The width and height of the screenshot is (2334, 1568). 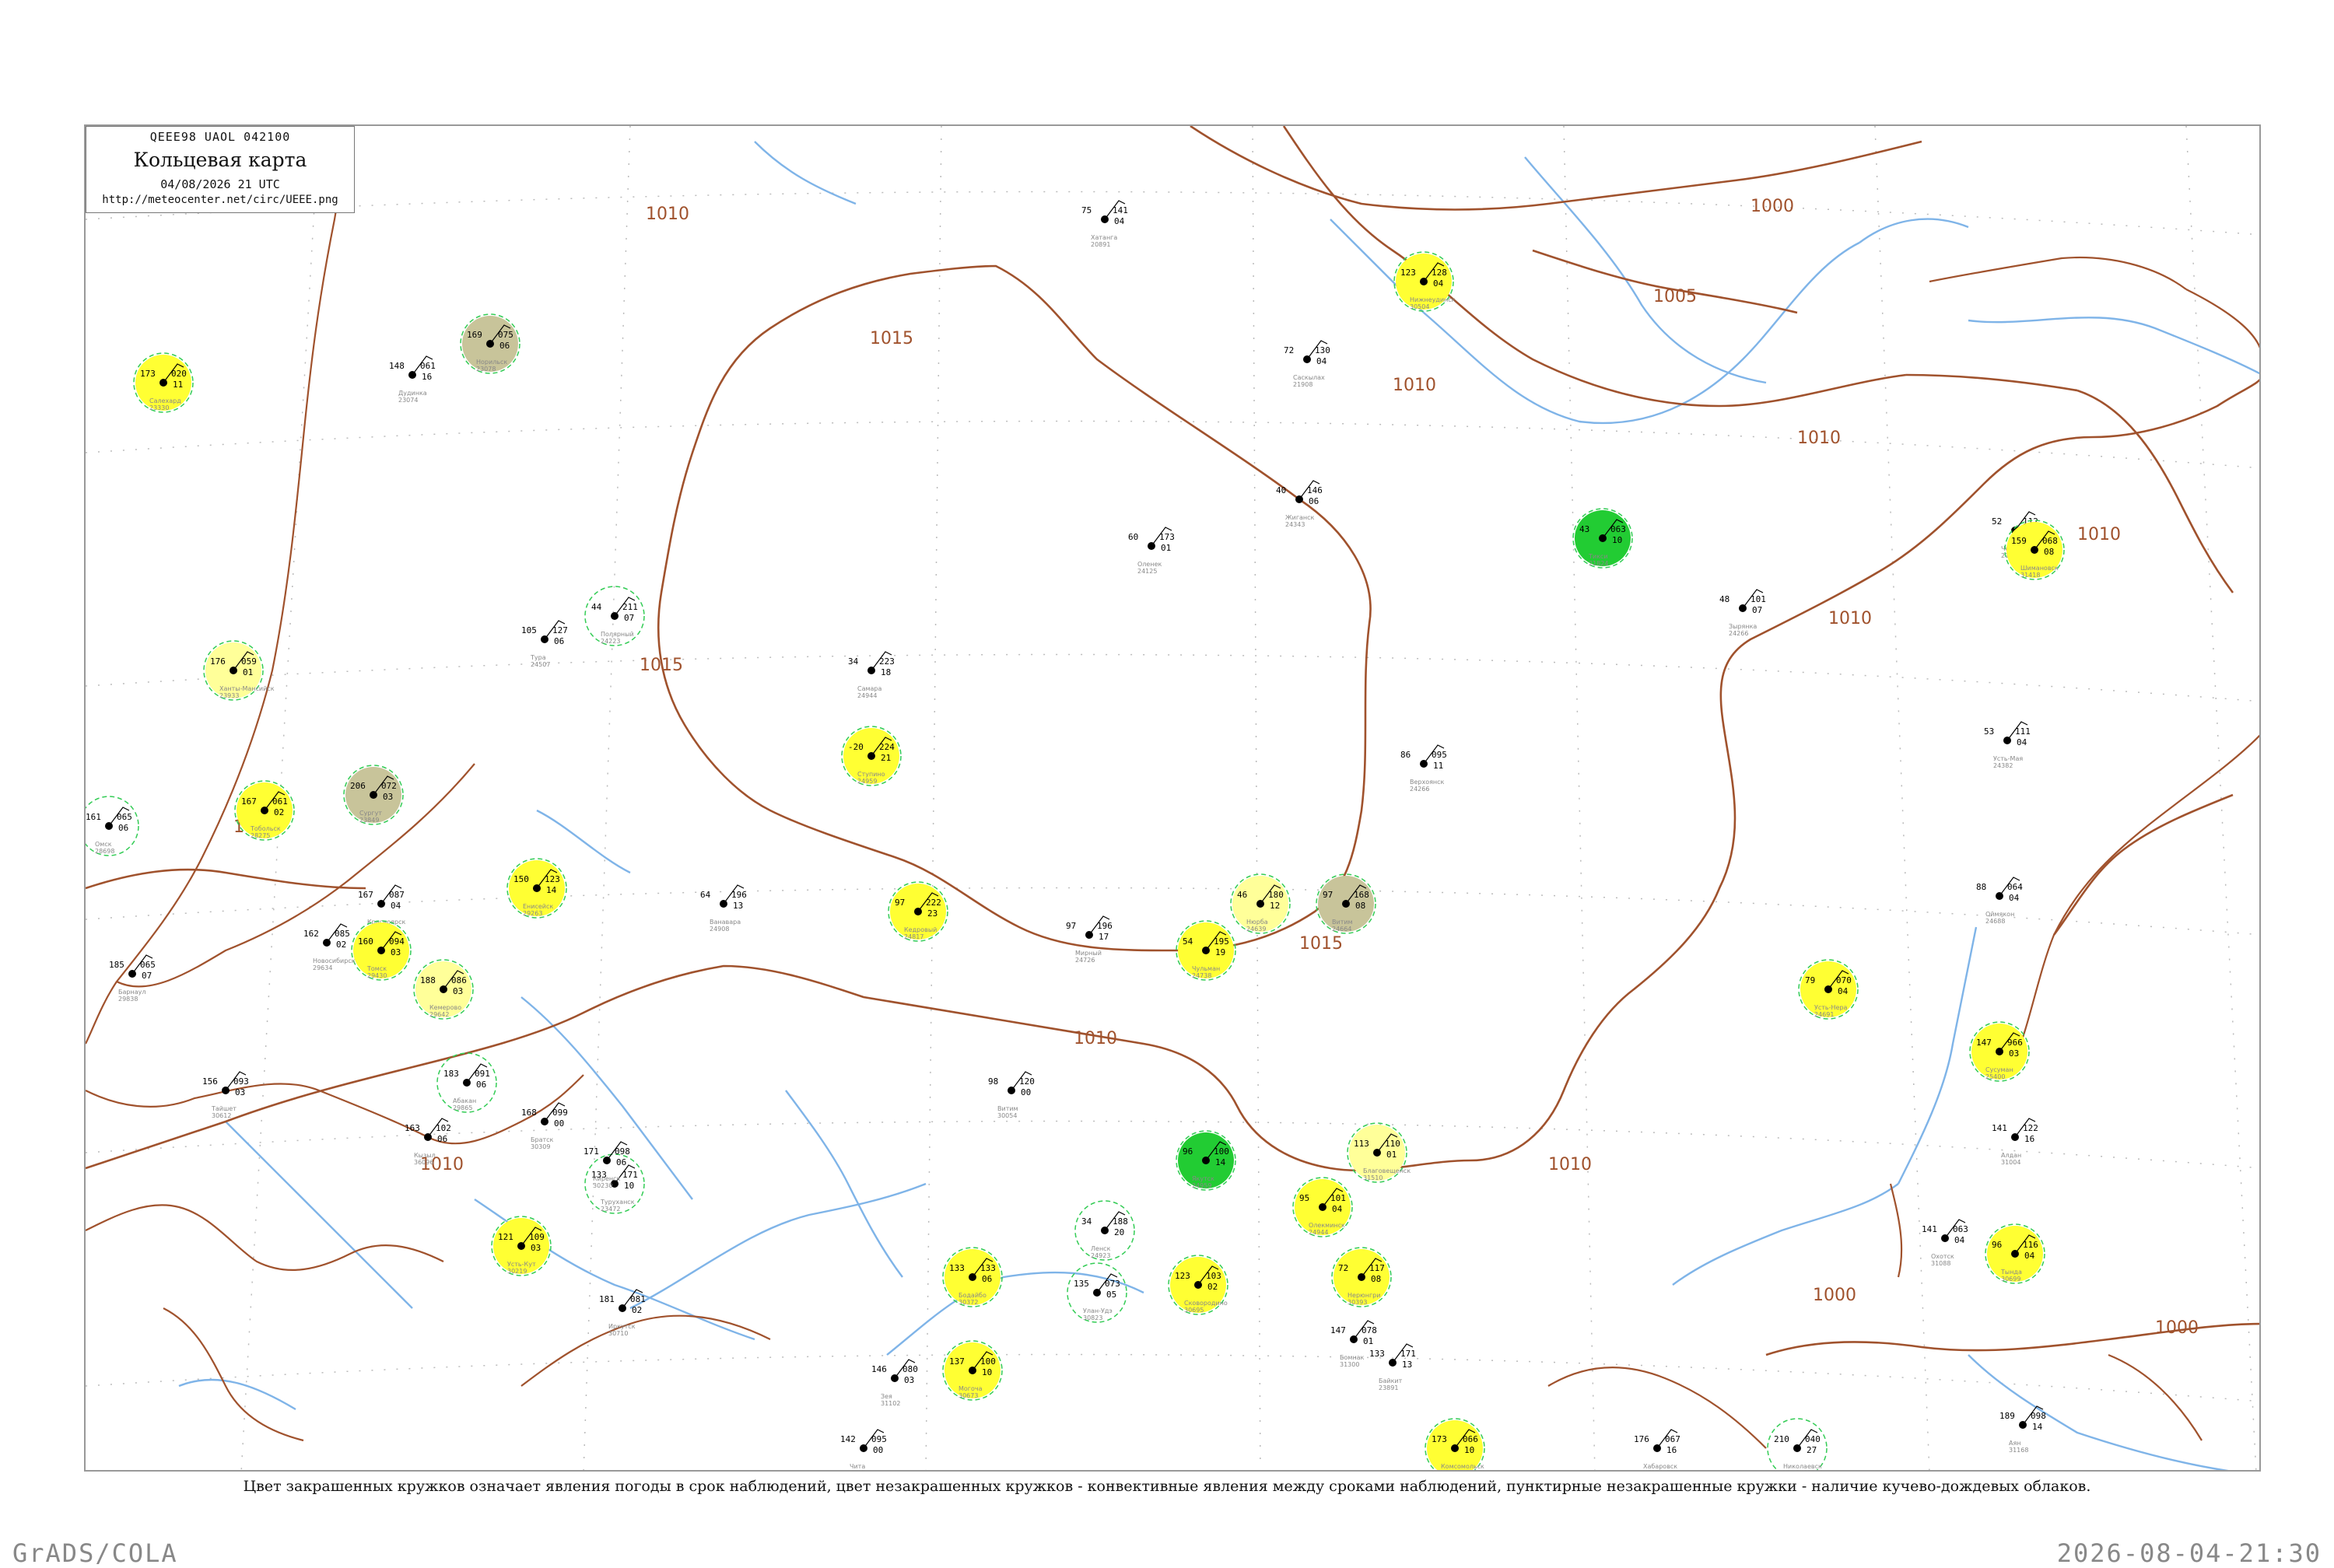 I want to click on station-temp: 185, so click(x=116, y=965).